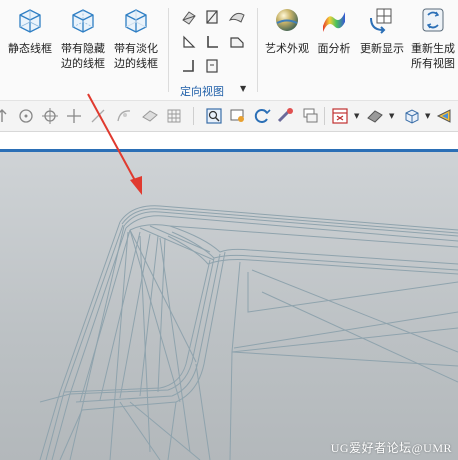 The height and width of the screenshot is (460, 458). What do you see at coordinates (391, 448) in the screenshot?
I see `watermark-text: UG爱好者论坛@UMR` at bounding box center [391, 448].